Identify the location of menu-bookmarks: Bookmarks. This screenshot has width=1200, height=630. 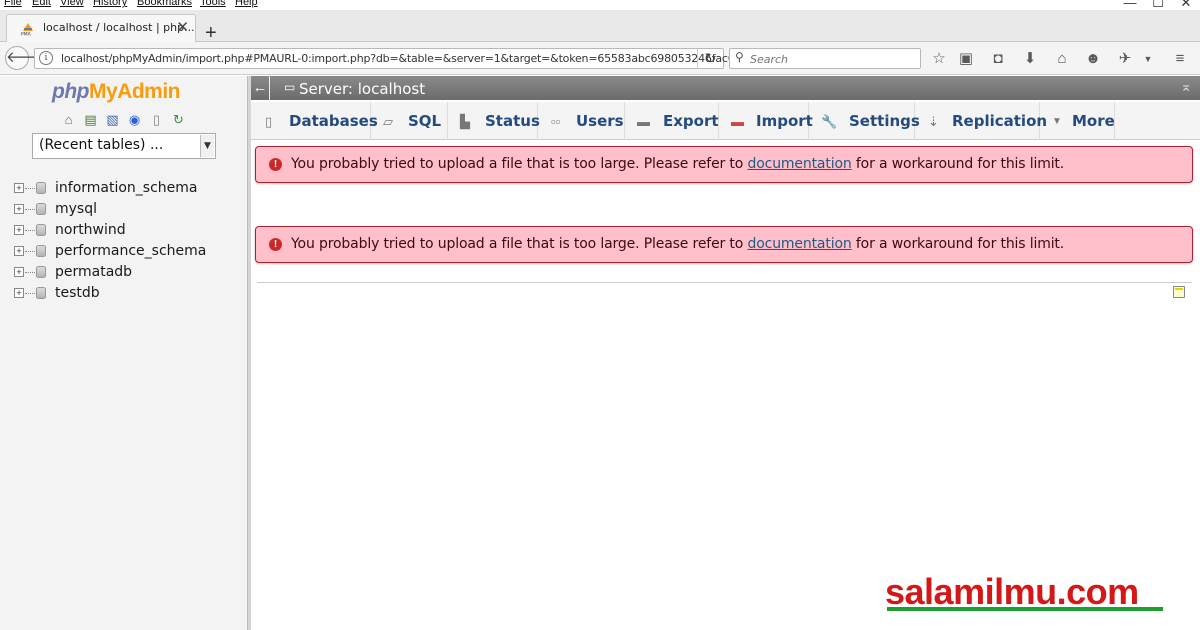
(164, 4).